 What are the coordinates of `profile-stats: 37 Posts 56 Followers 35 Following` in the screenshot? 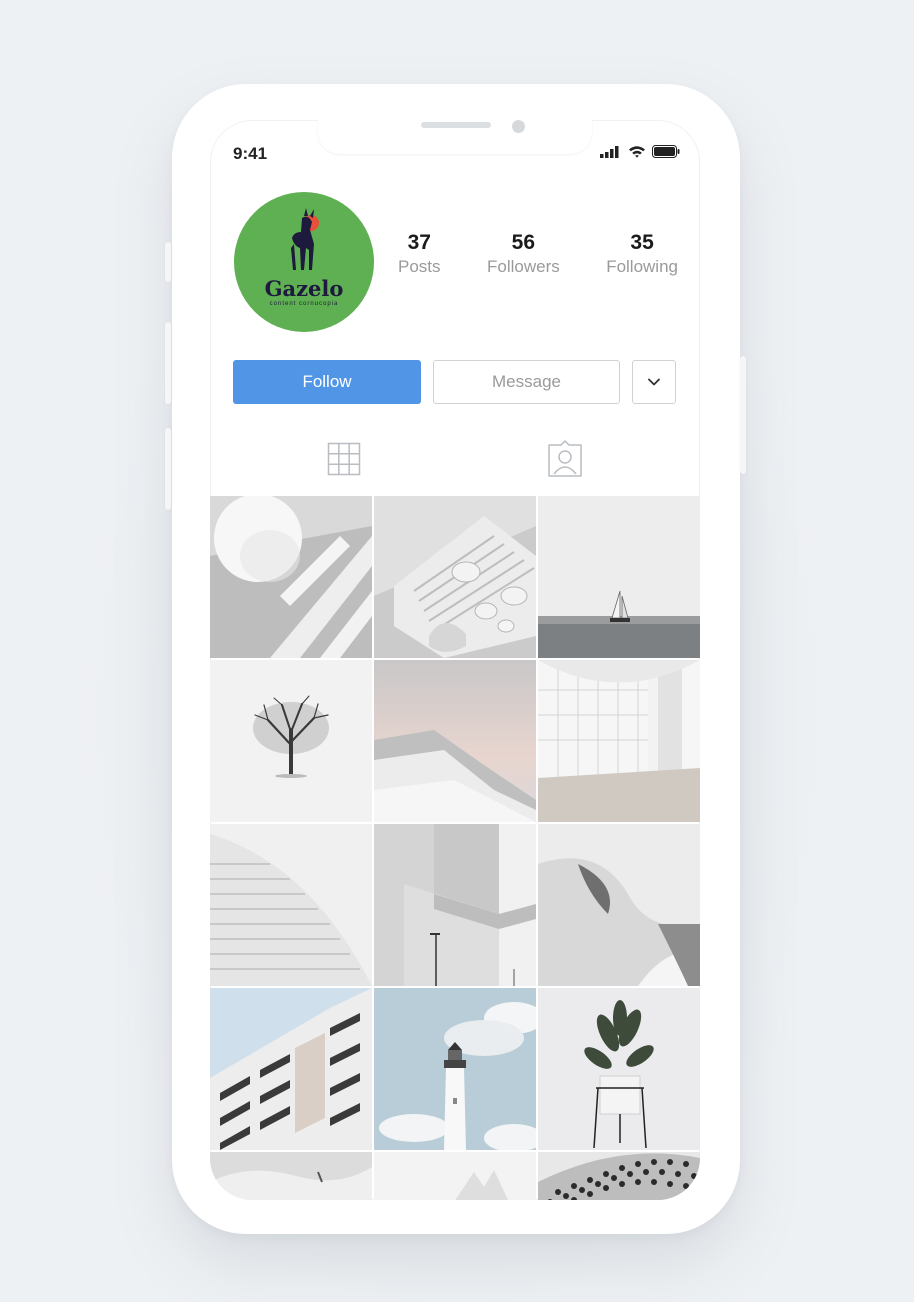 It's located at (538, 254).